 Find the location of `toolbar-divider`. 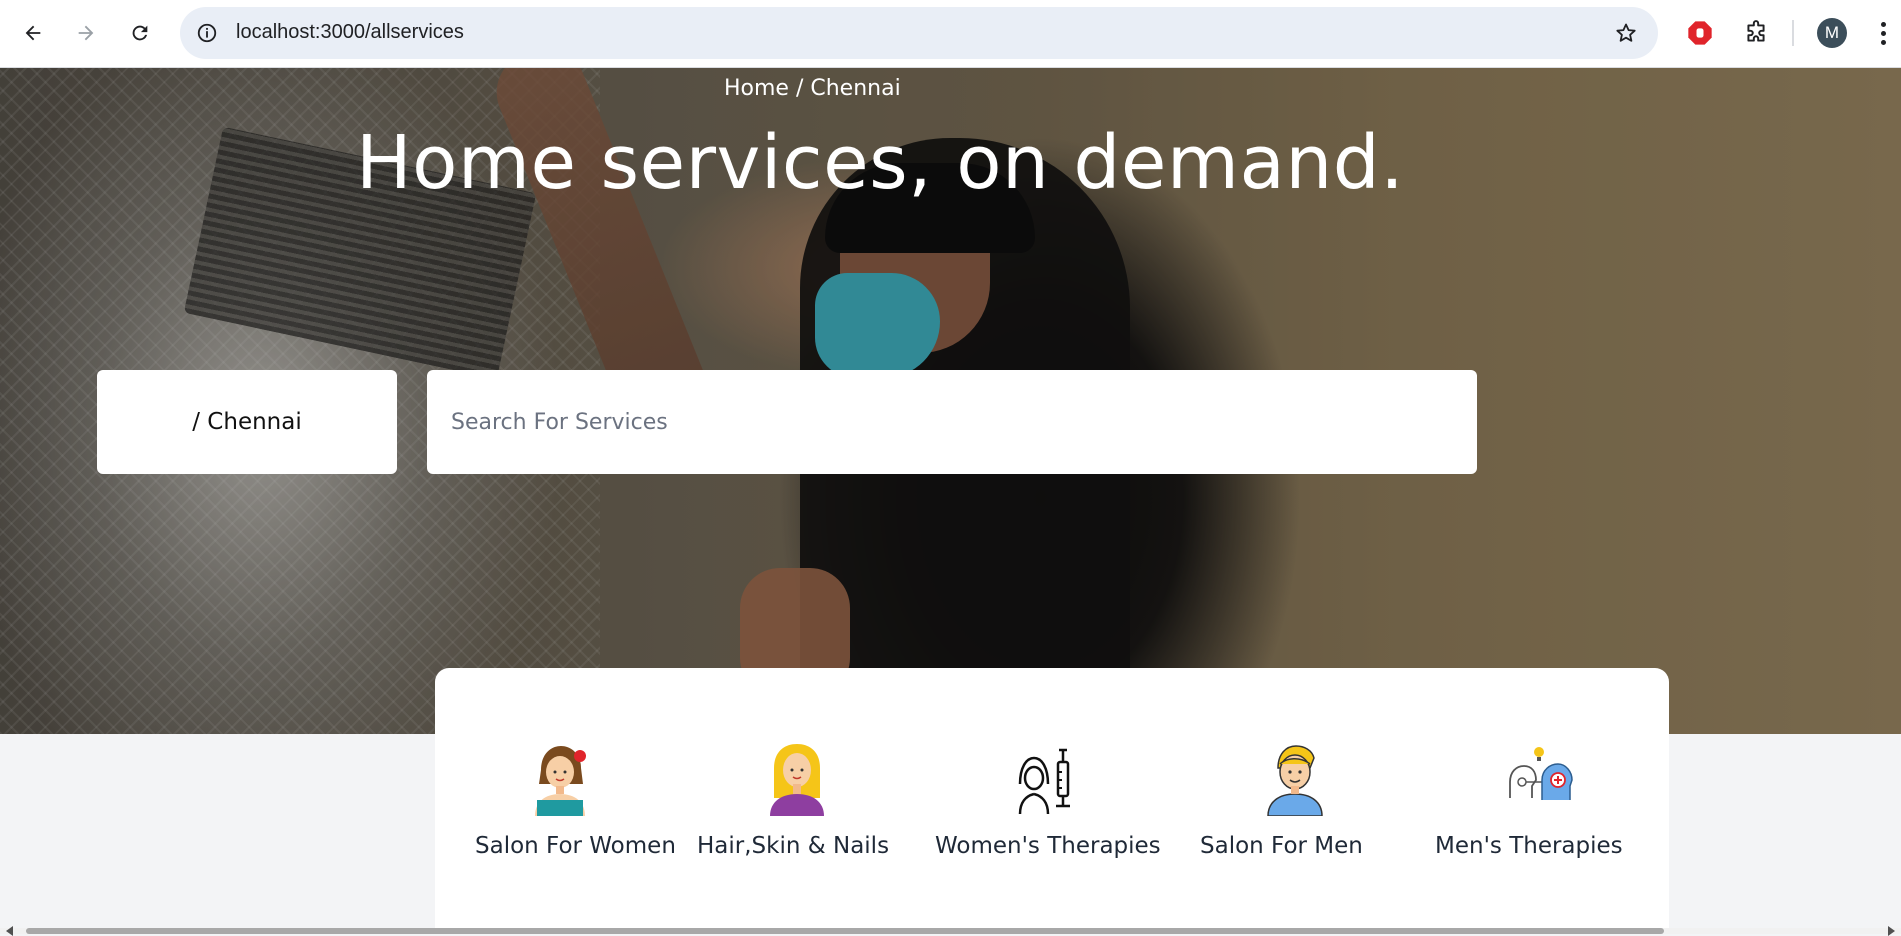

toolbar-divider is located at coordinates (1793, 33).